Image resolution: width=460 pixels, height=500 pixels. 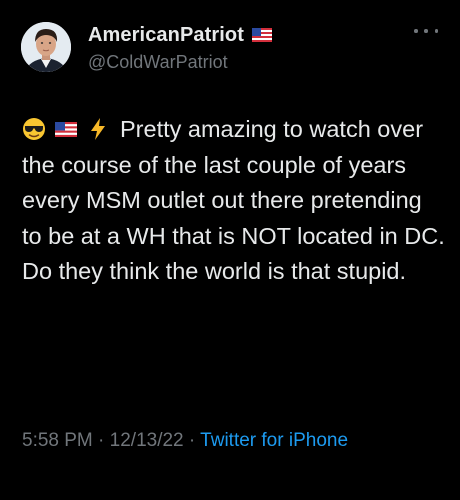 I want to click on author-block: AmericanPatriot @ColdWarPatriot, so click(x=180, y=48).